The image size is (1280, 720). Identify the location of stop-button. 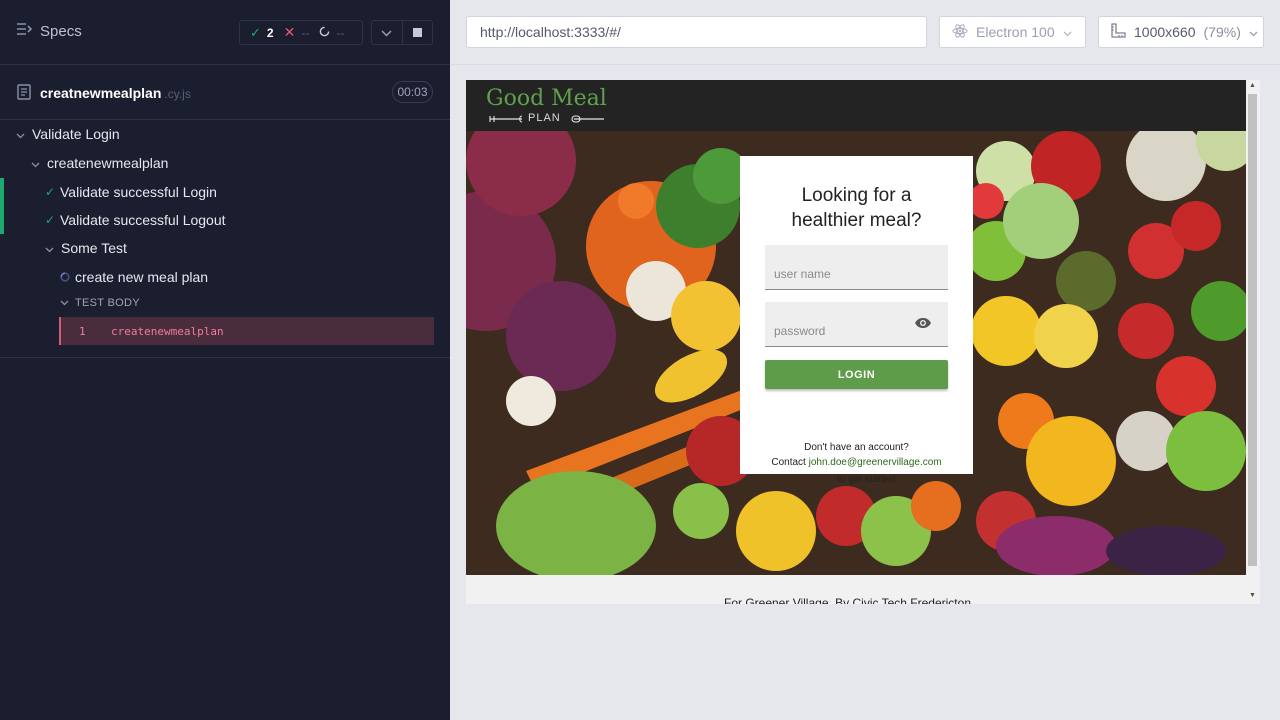
(417, 32).